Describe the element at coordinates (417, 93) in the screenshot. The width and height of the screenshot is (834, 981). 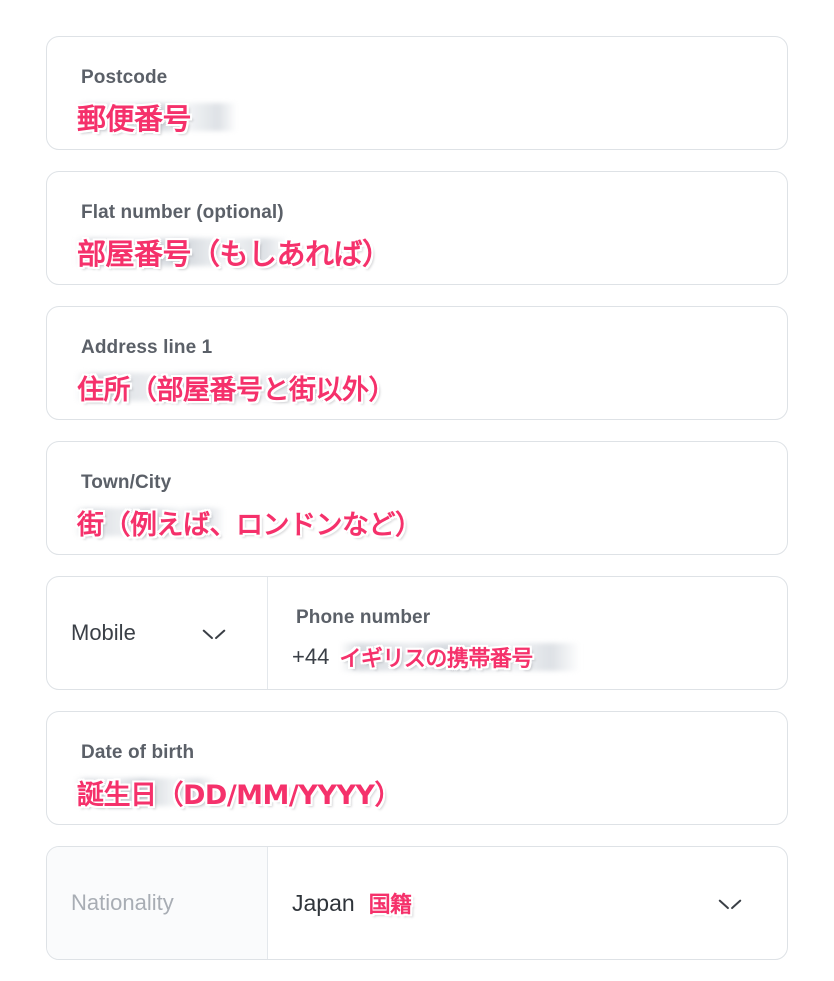
I see `field-postcode: Postcode 郵便番号` at that location.